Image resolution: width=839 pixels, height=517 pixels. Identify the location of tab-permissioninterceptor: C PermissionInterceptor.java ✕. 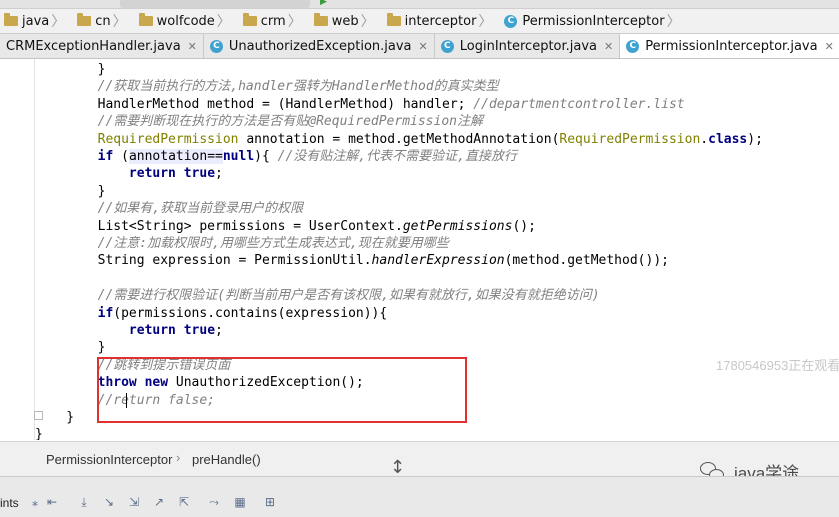
(729, 46).